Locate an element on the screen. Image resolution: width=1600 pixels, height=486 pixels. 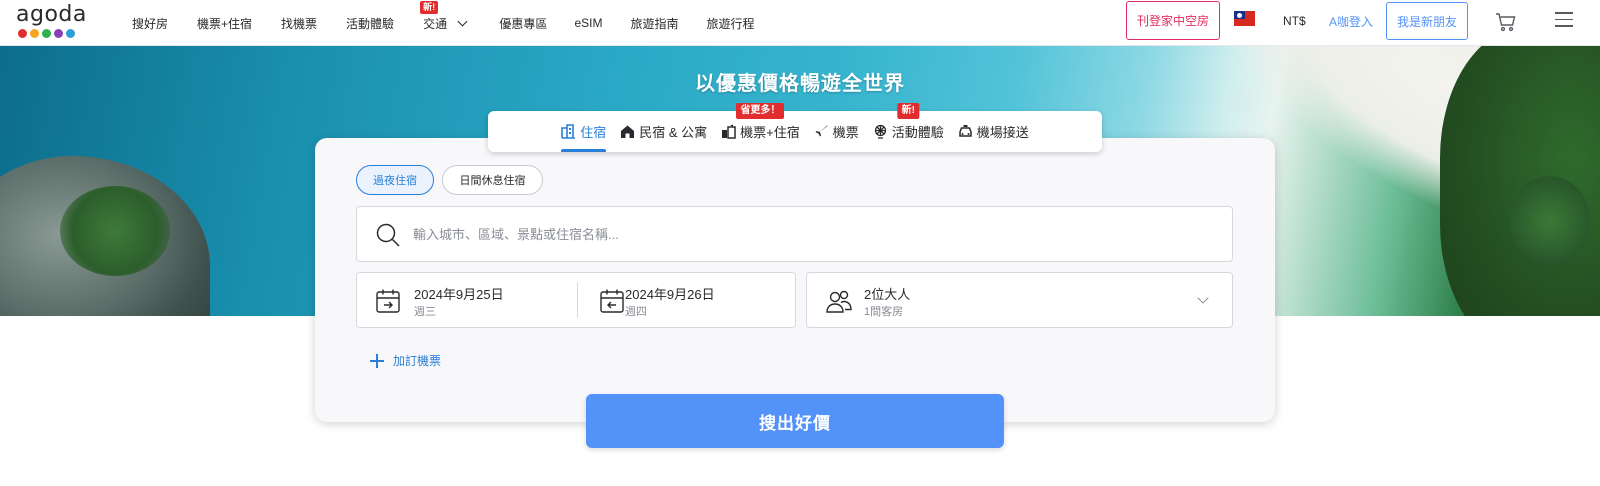
guests-summary: 2位大人 is located at coordinates (887, 294).